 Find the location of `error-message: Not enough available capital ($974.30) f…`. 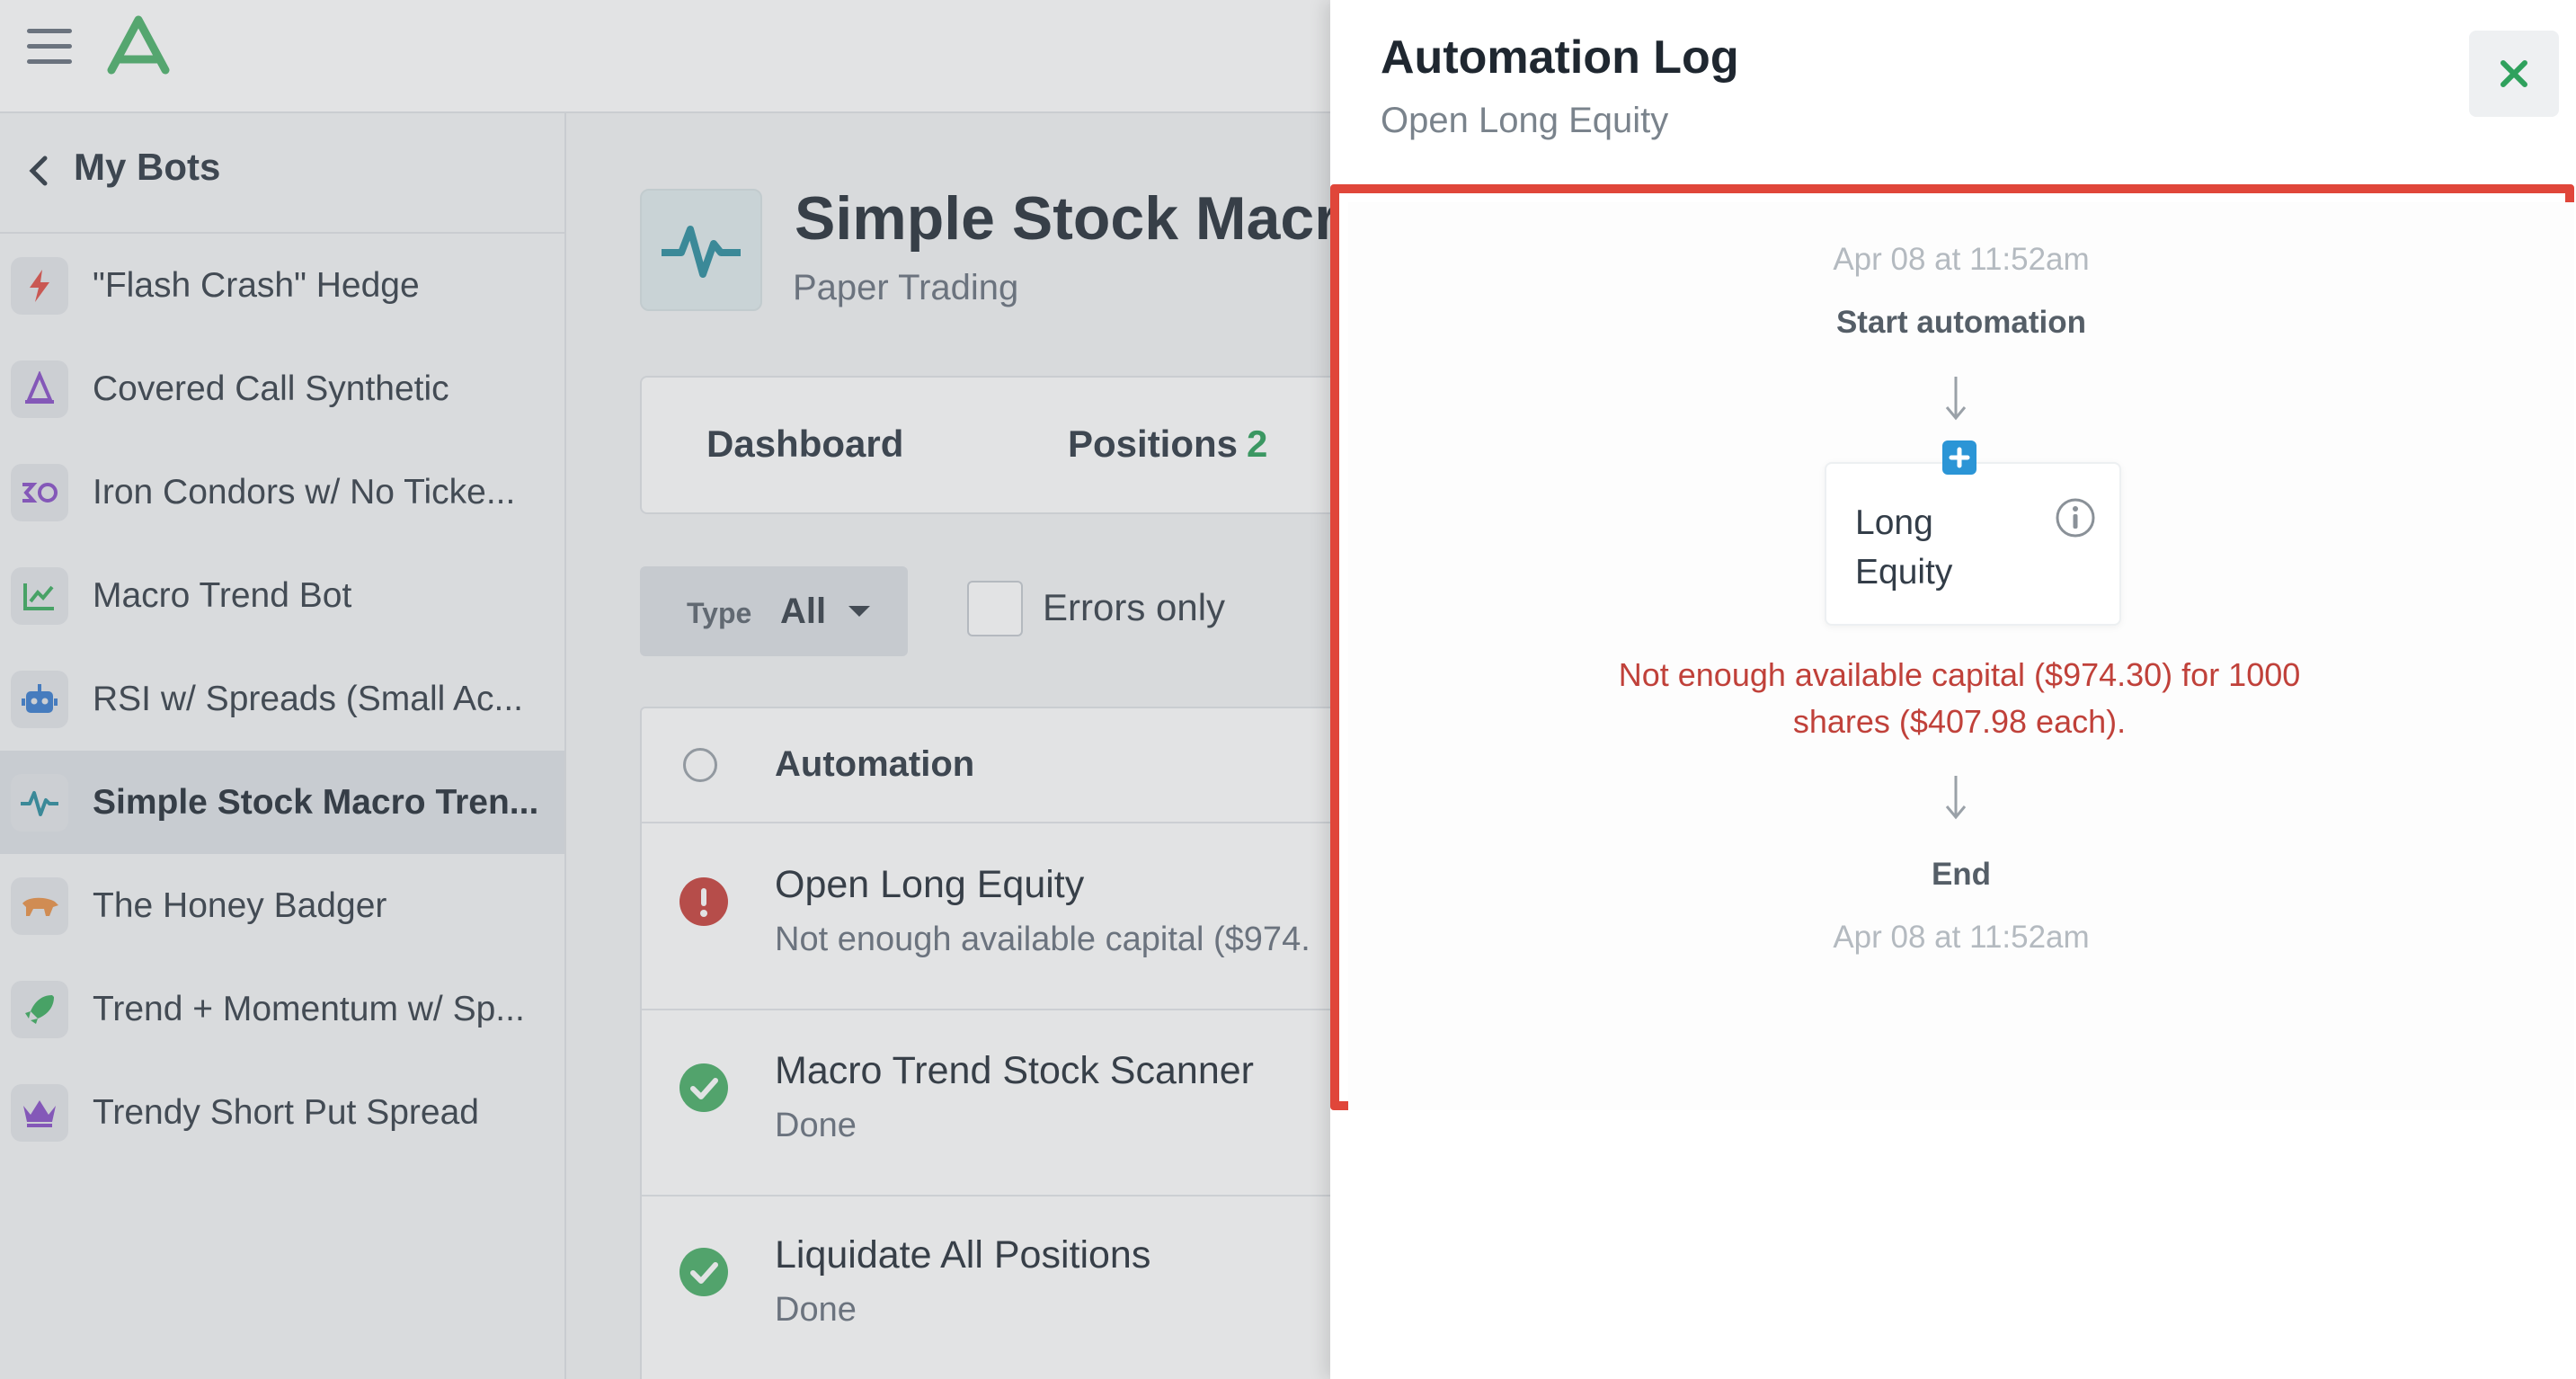

error-message: Not enough available capital ($974.30) f… is located at coordinates (1959, 698).